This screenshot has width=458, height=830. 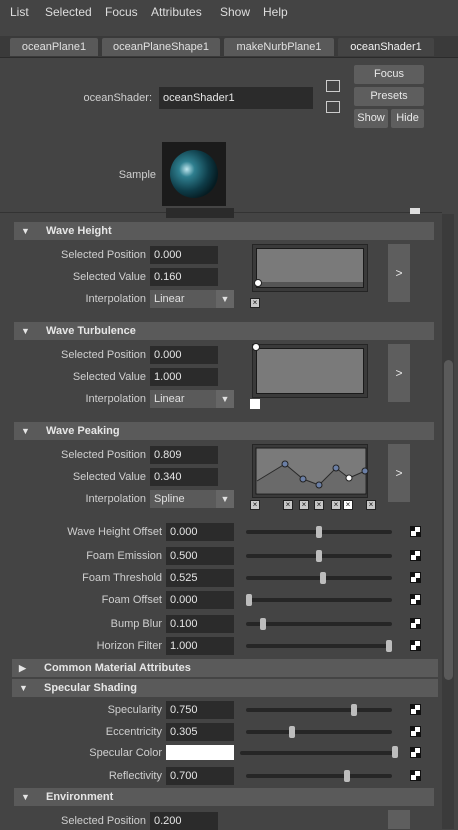 What do you see at coordinates (386, 47) in the screenshot?
I see `tab-oceanshader1: oceanShader1` at bounding box center [386, 47].